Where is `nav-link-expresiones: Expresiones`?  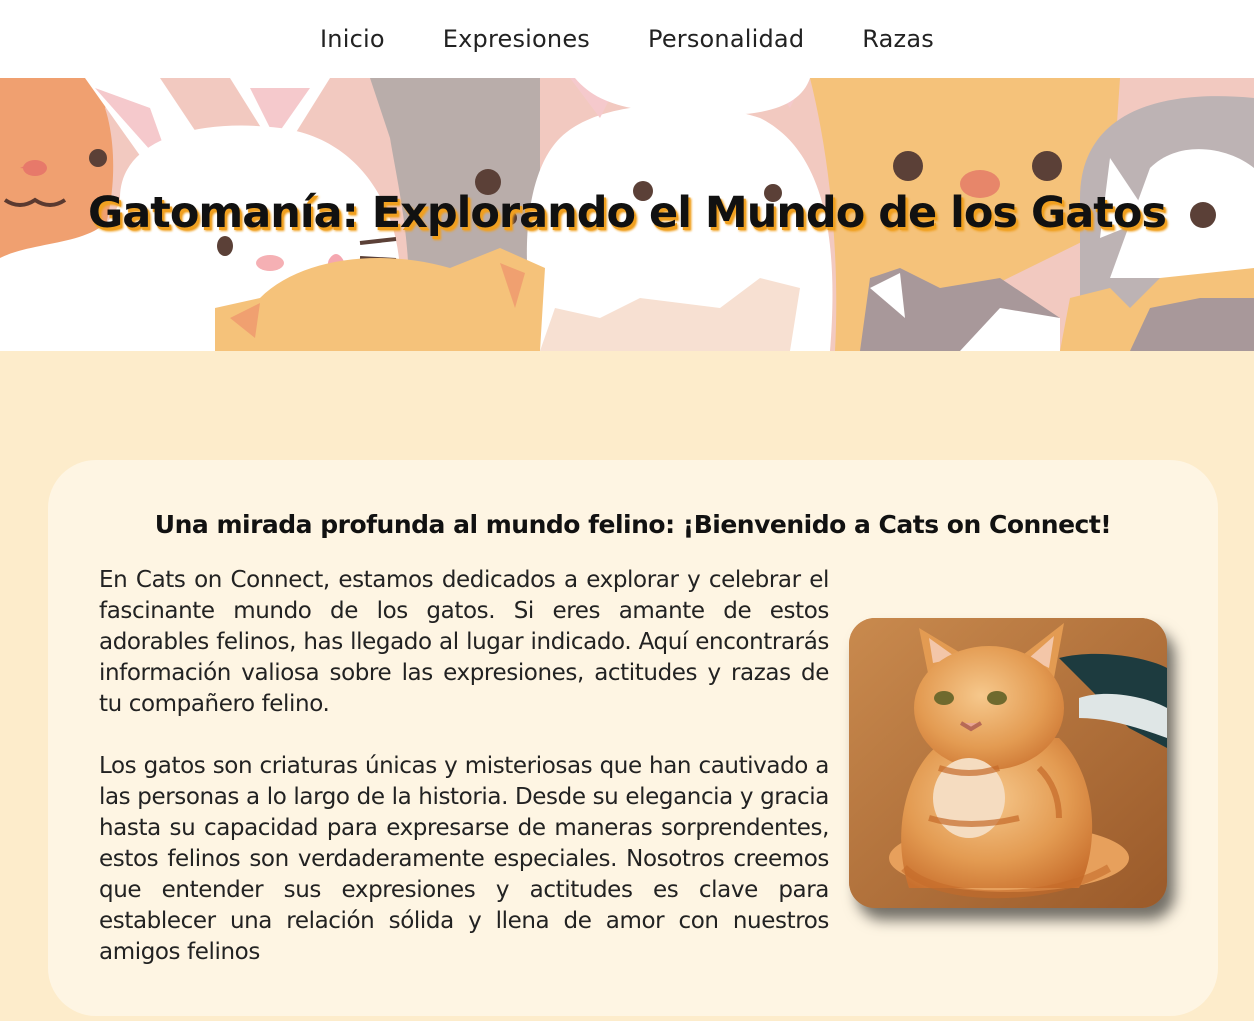
nav-link-expresiones: Expresiones is located at coordinates (516, 39).